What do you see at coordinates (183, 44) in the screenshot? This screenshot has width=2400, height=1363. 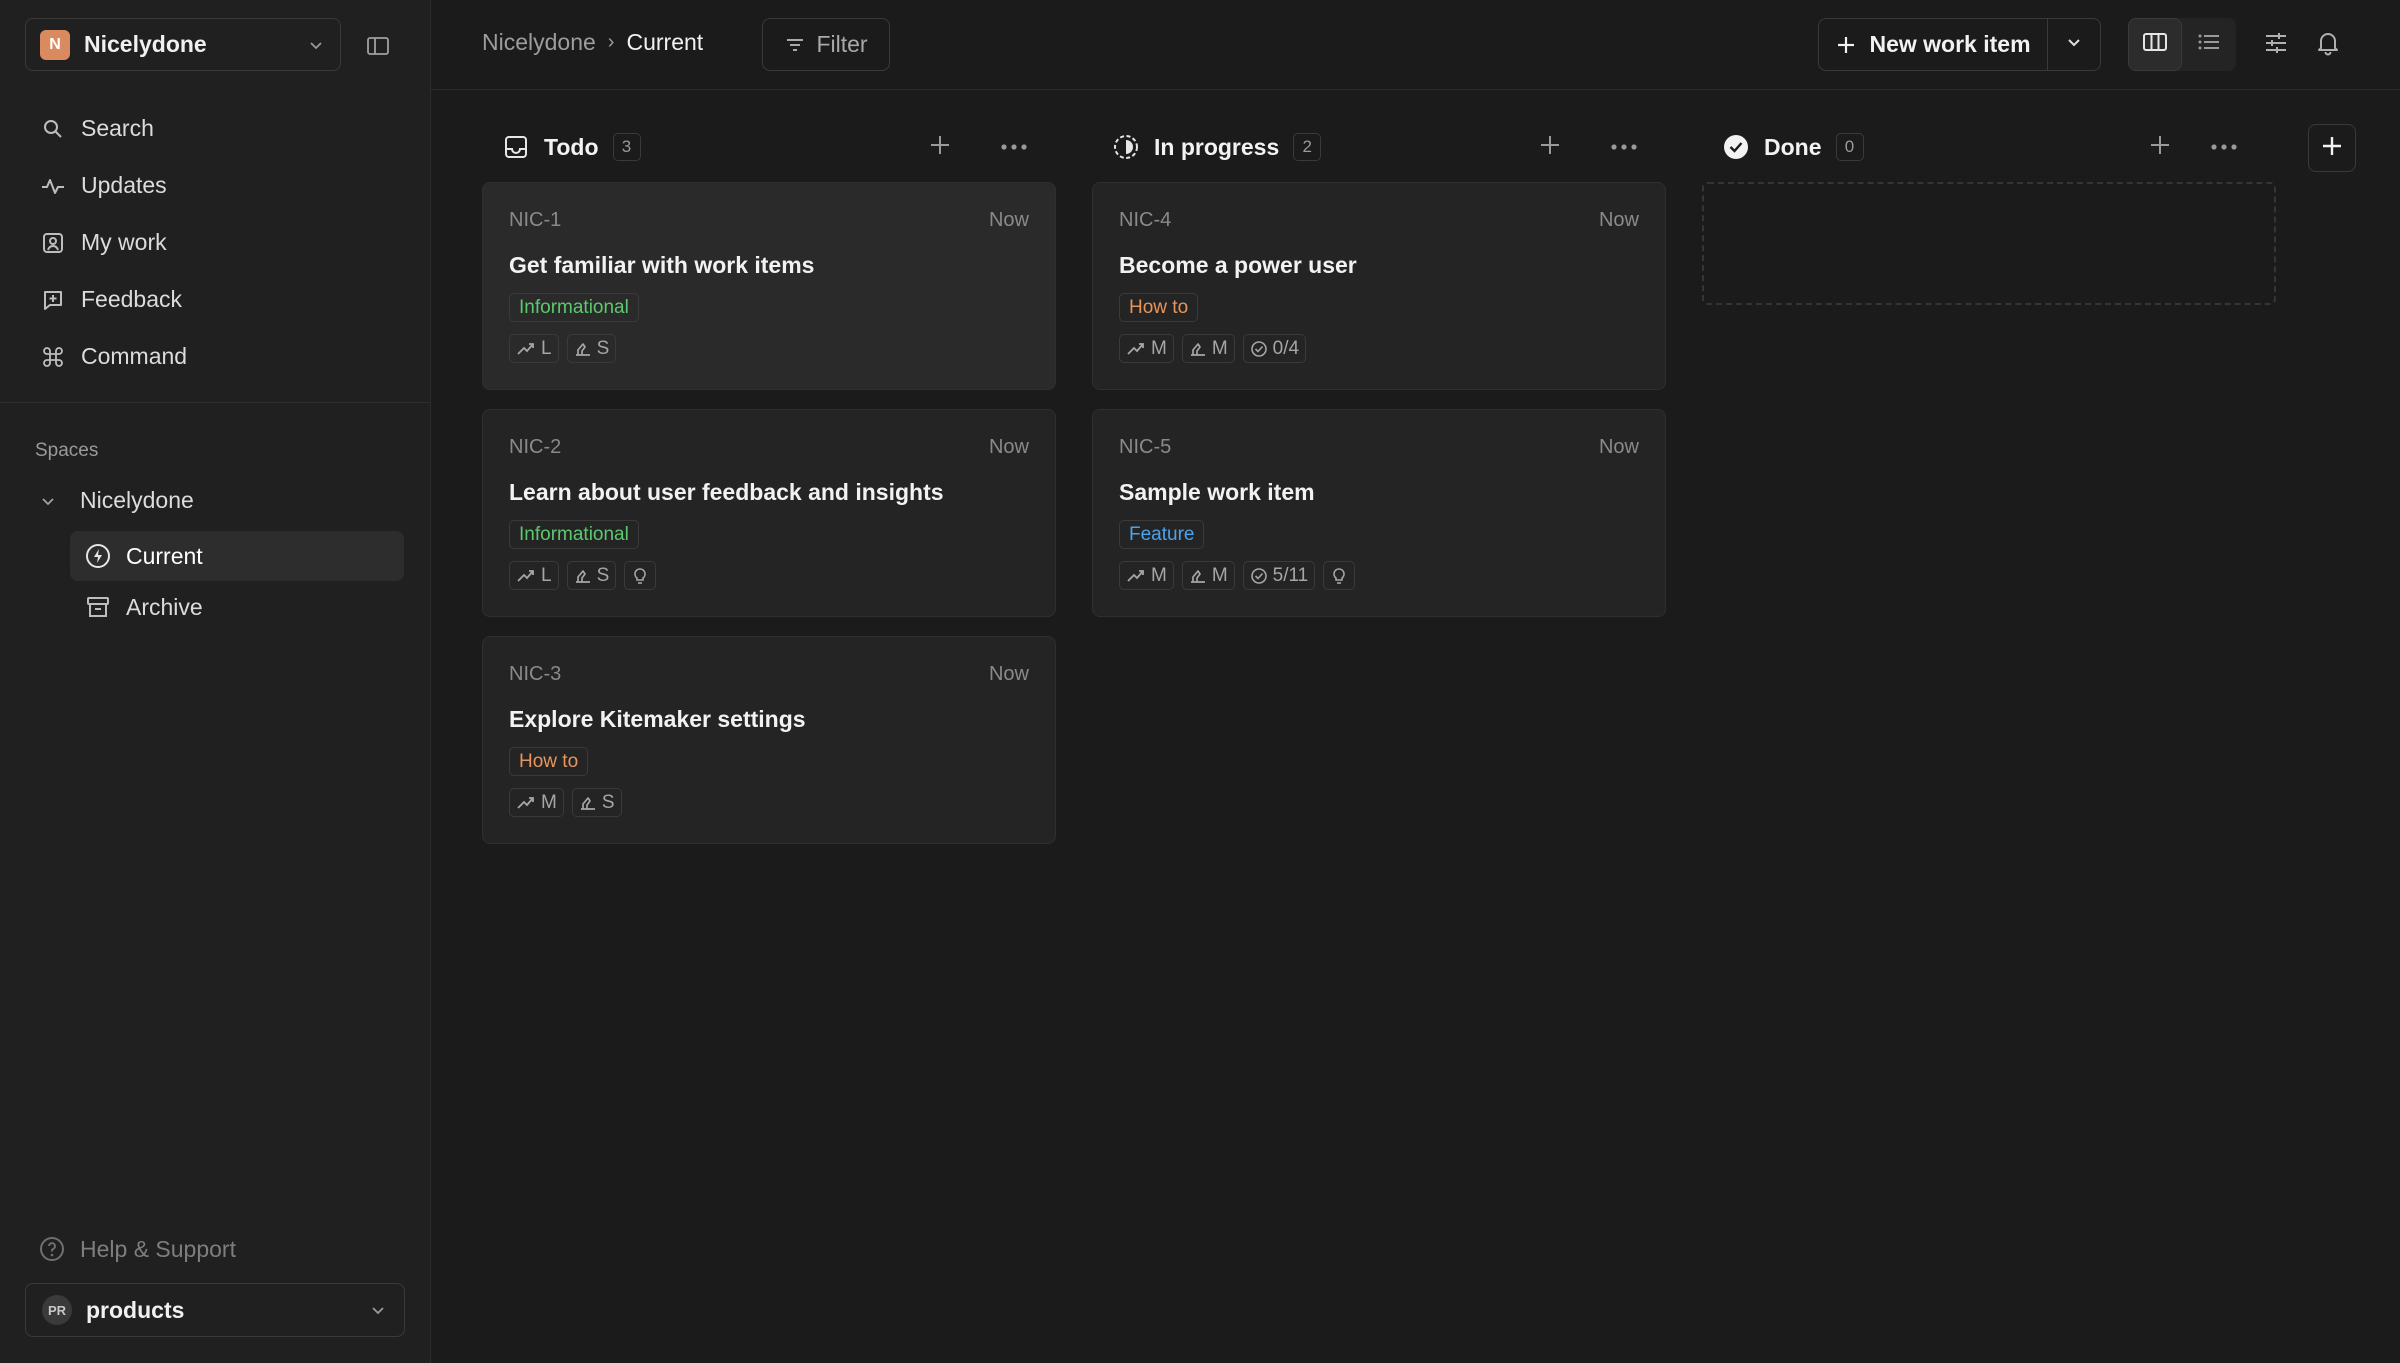 I see `workspace-switcher: N Nicelydone` at bounding box center [183, 44].